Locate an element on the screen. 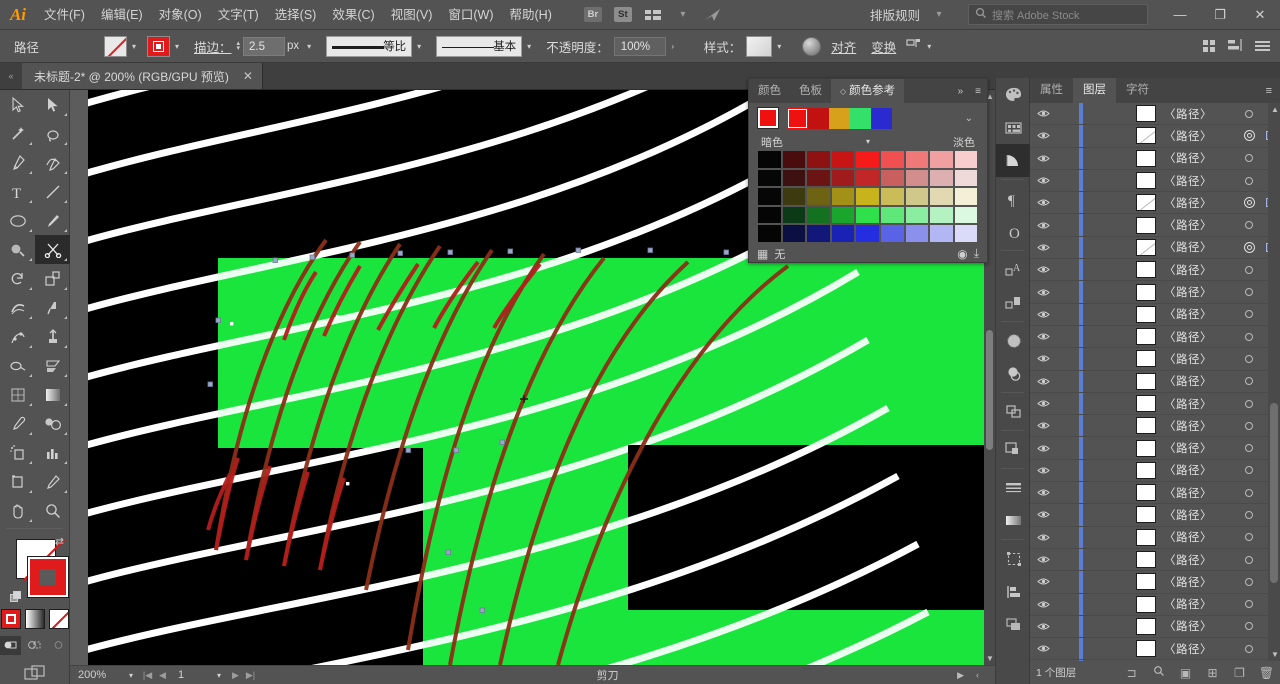 The image size is (1280, 684). layers-scrollbar-thumb is located at coordinates (1274, 493).